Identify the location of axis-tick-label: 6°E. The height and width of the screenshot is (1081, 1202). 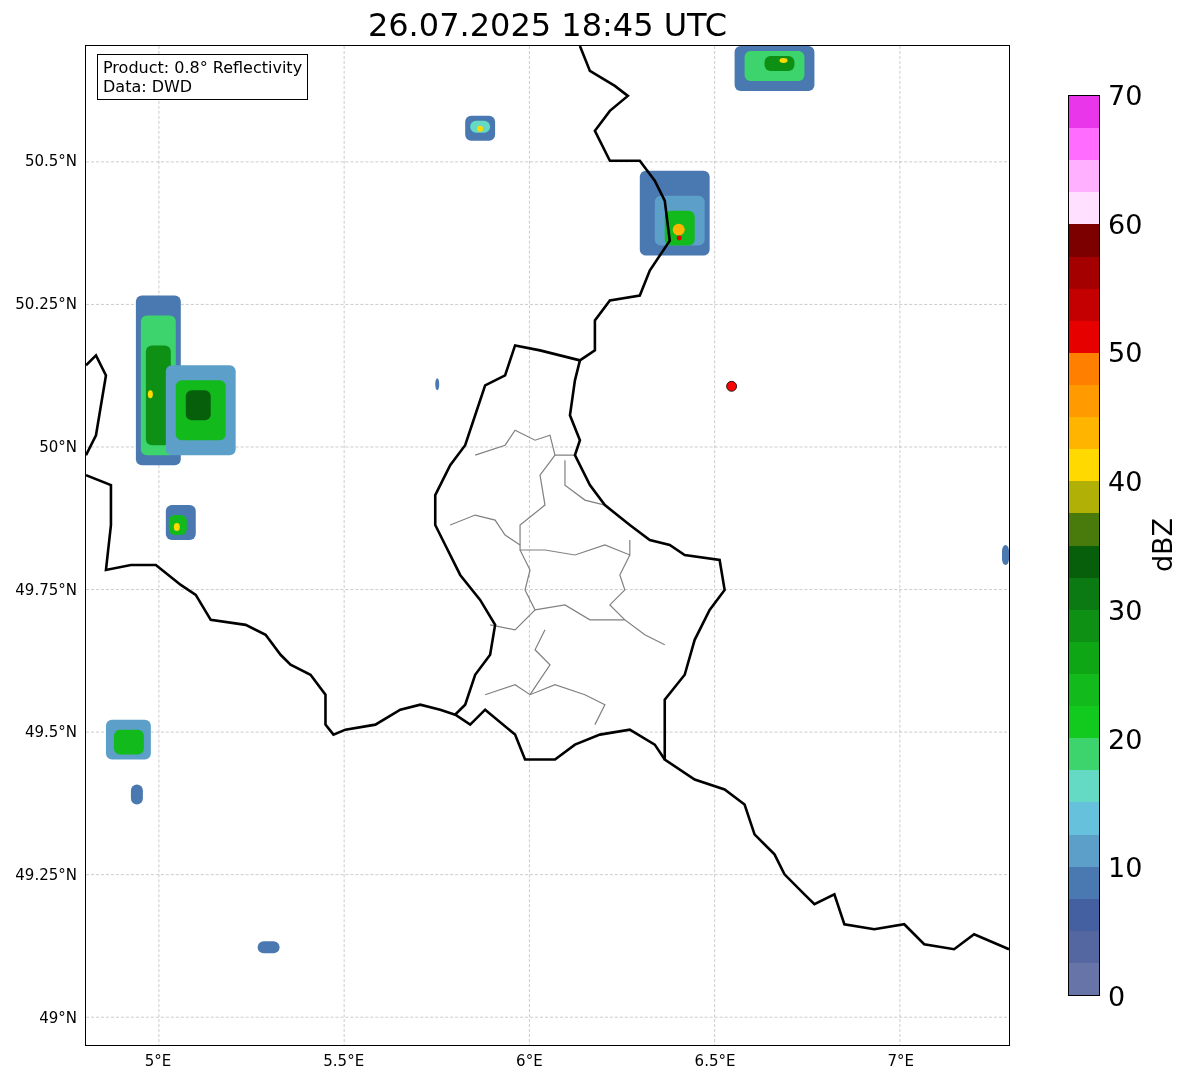
(529, 1061).